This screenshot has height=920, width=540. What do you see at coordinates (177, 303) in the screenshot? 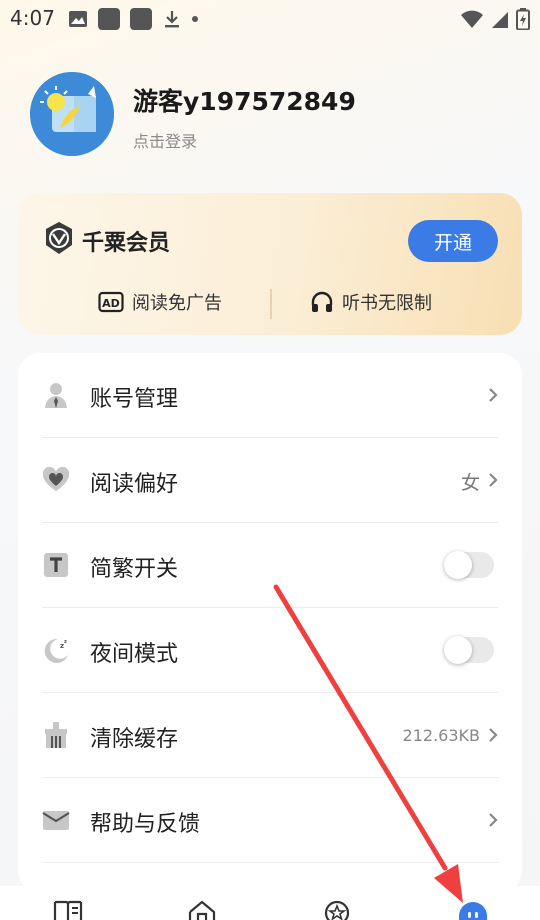
I see `vip-feature-label: 阅读免广告` at bounding box center [177, 303].